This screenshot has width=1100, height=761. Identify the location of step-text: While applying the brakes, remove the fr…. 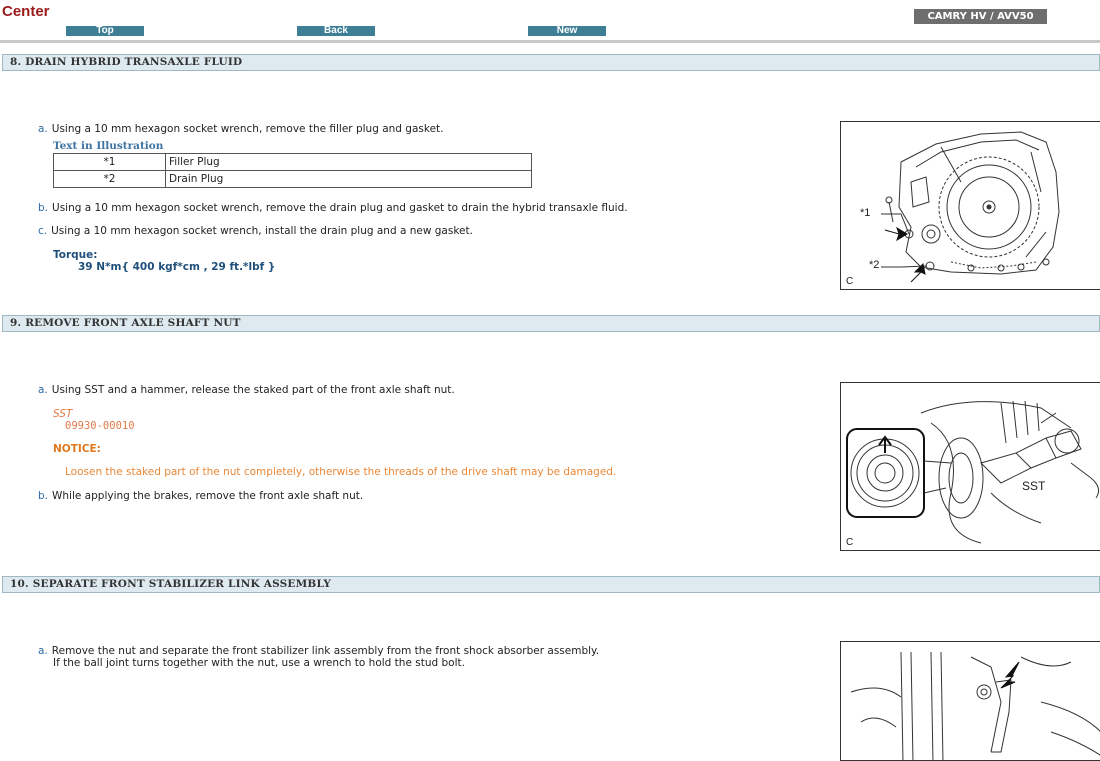
(208, 496).